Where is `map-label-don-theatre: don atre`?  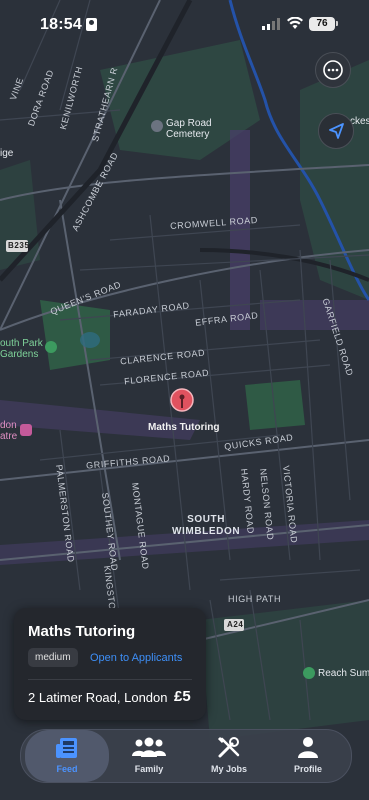
map-label-don-theatre: don atre is located at coordinates (9, 431).